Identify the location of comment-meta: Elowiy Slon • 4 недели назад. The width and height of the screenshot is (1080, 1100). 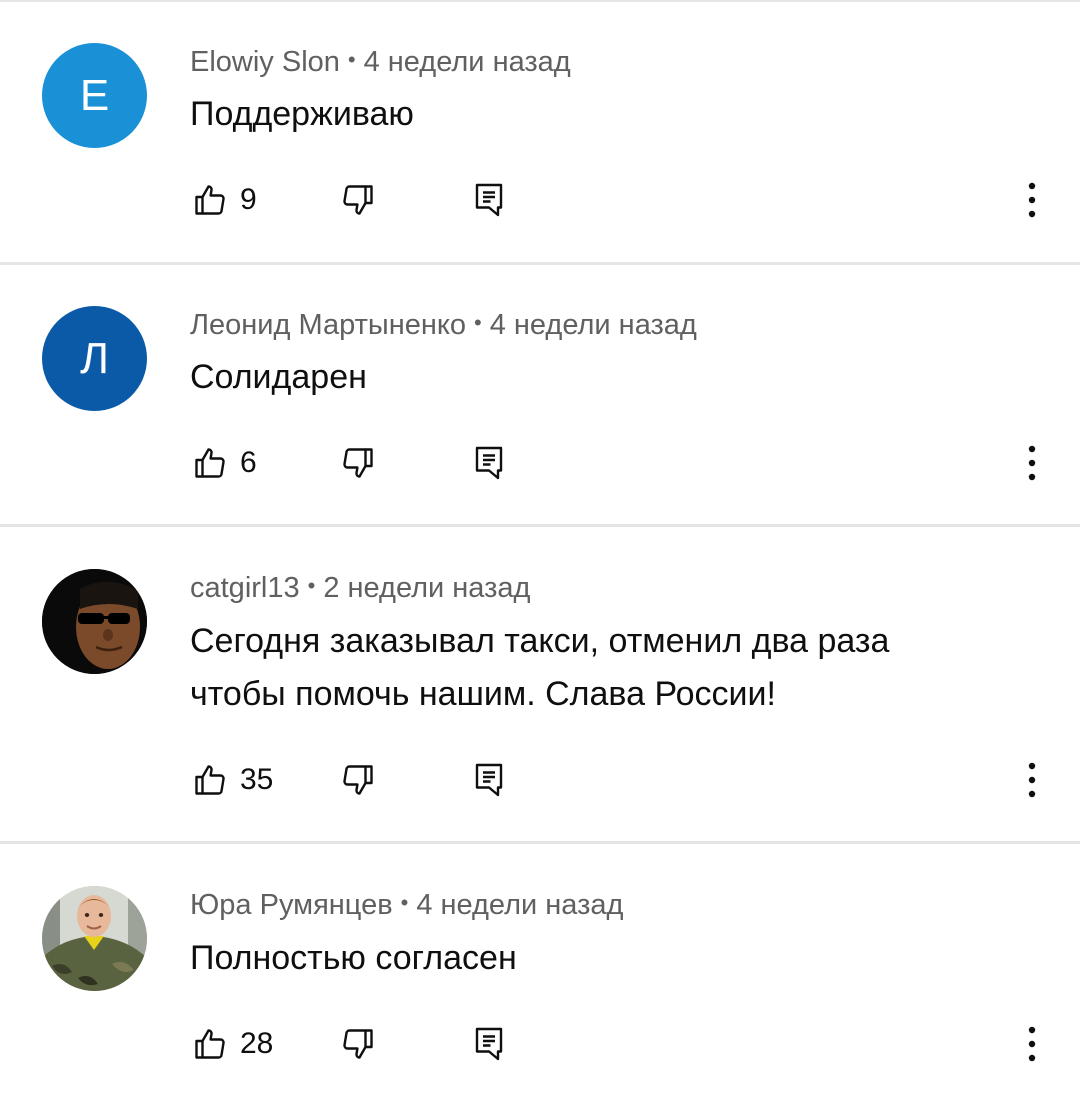
(380, 62).